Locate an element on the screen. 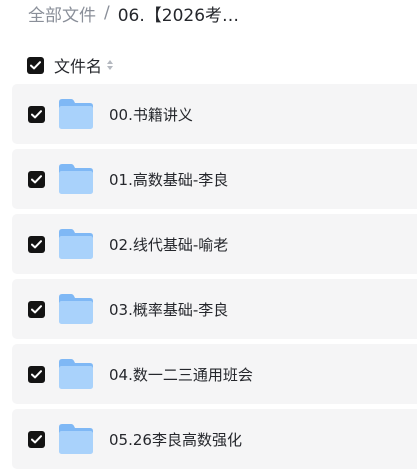  file-row: 03.概率基础-李良 is located at coordinates (214, 309).